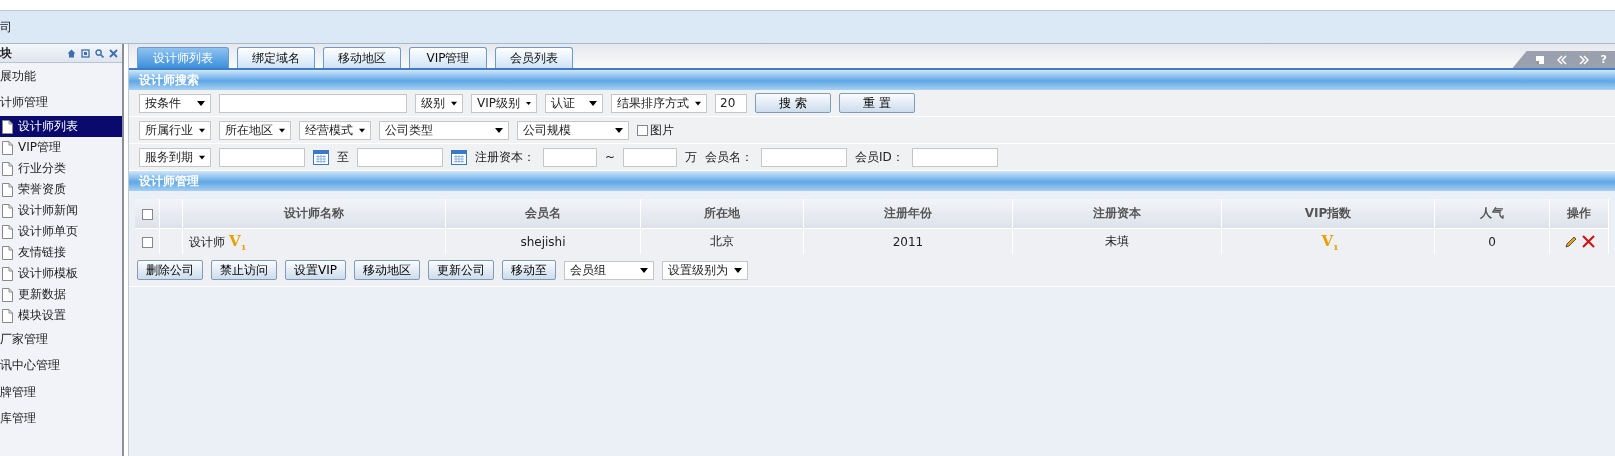 The width and height of the screenshot is (1615, 456). Describe the element at coordinates (99, 53) in the screenshot. I see `search-icon` at that location.